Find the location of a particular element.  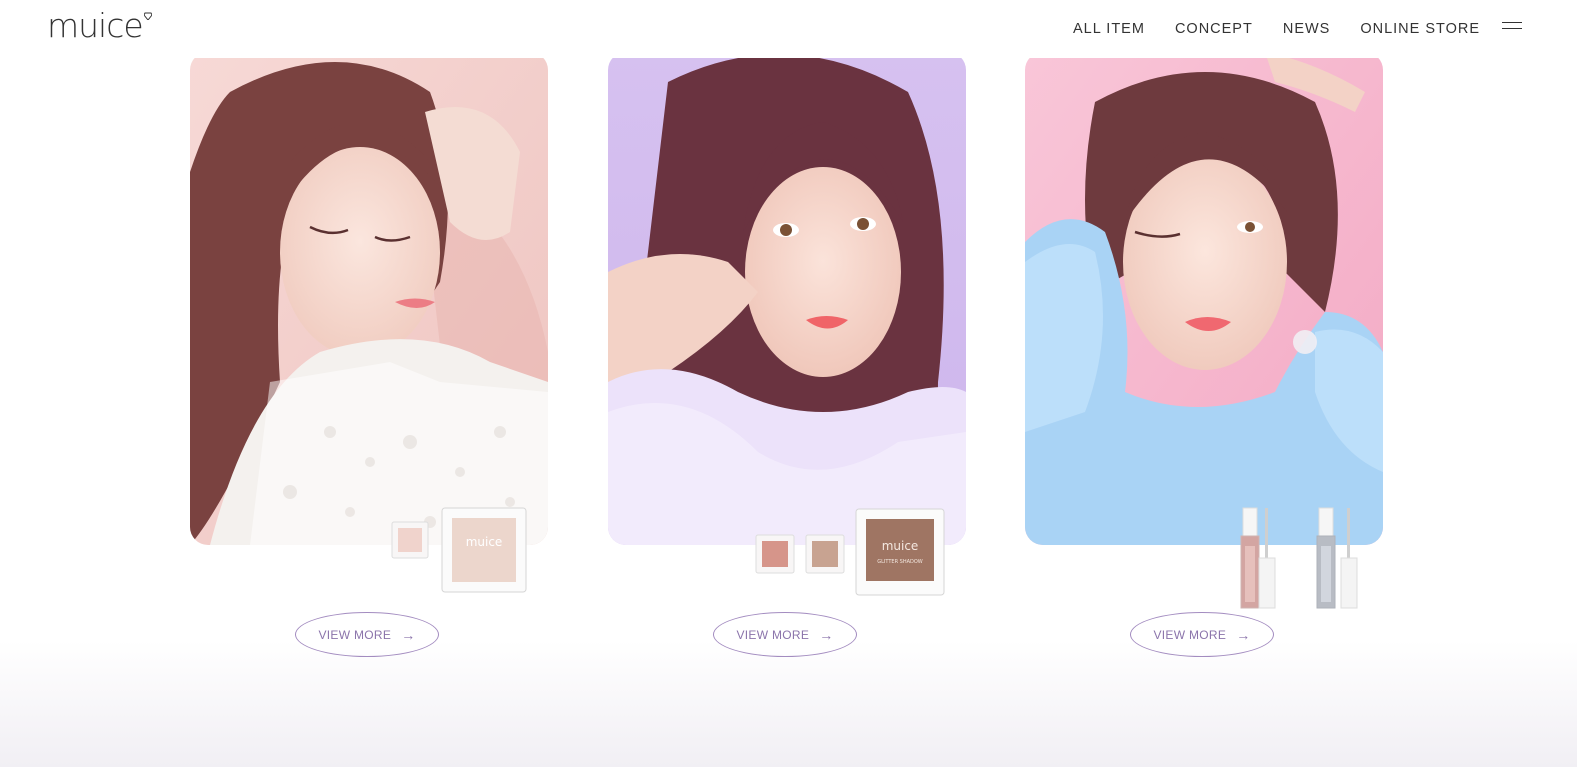

gem-icon is located at coordinates (147, 16).